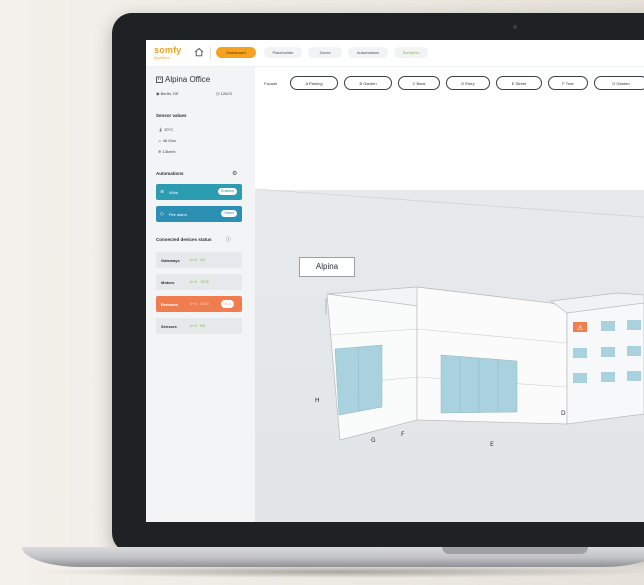  I want to click on sensor-temperature: 🌡 20°C, so click(166, 129).